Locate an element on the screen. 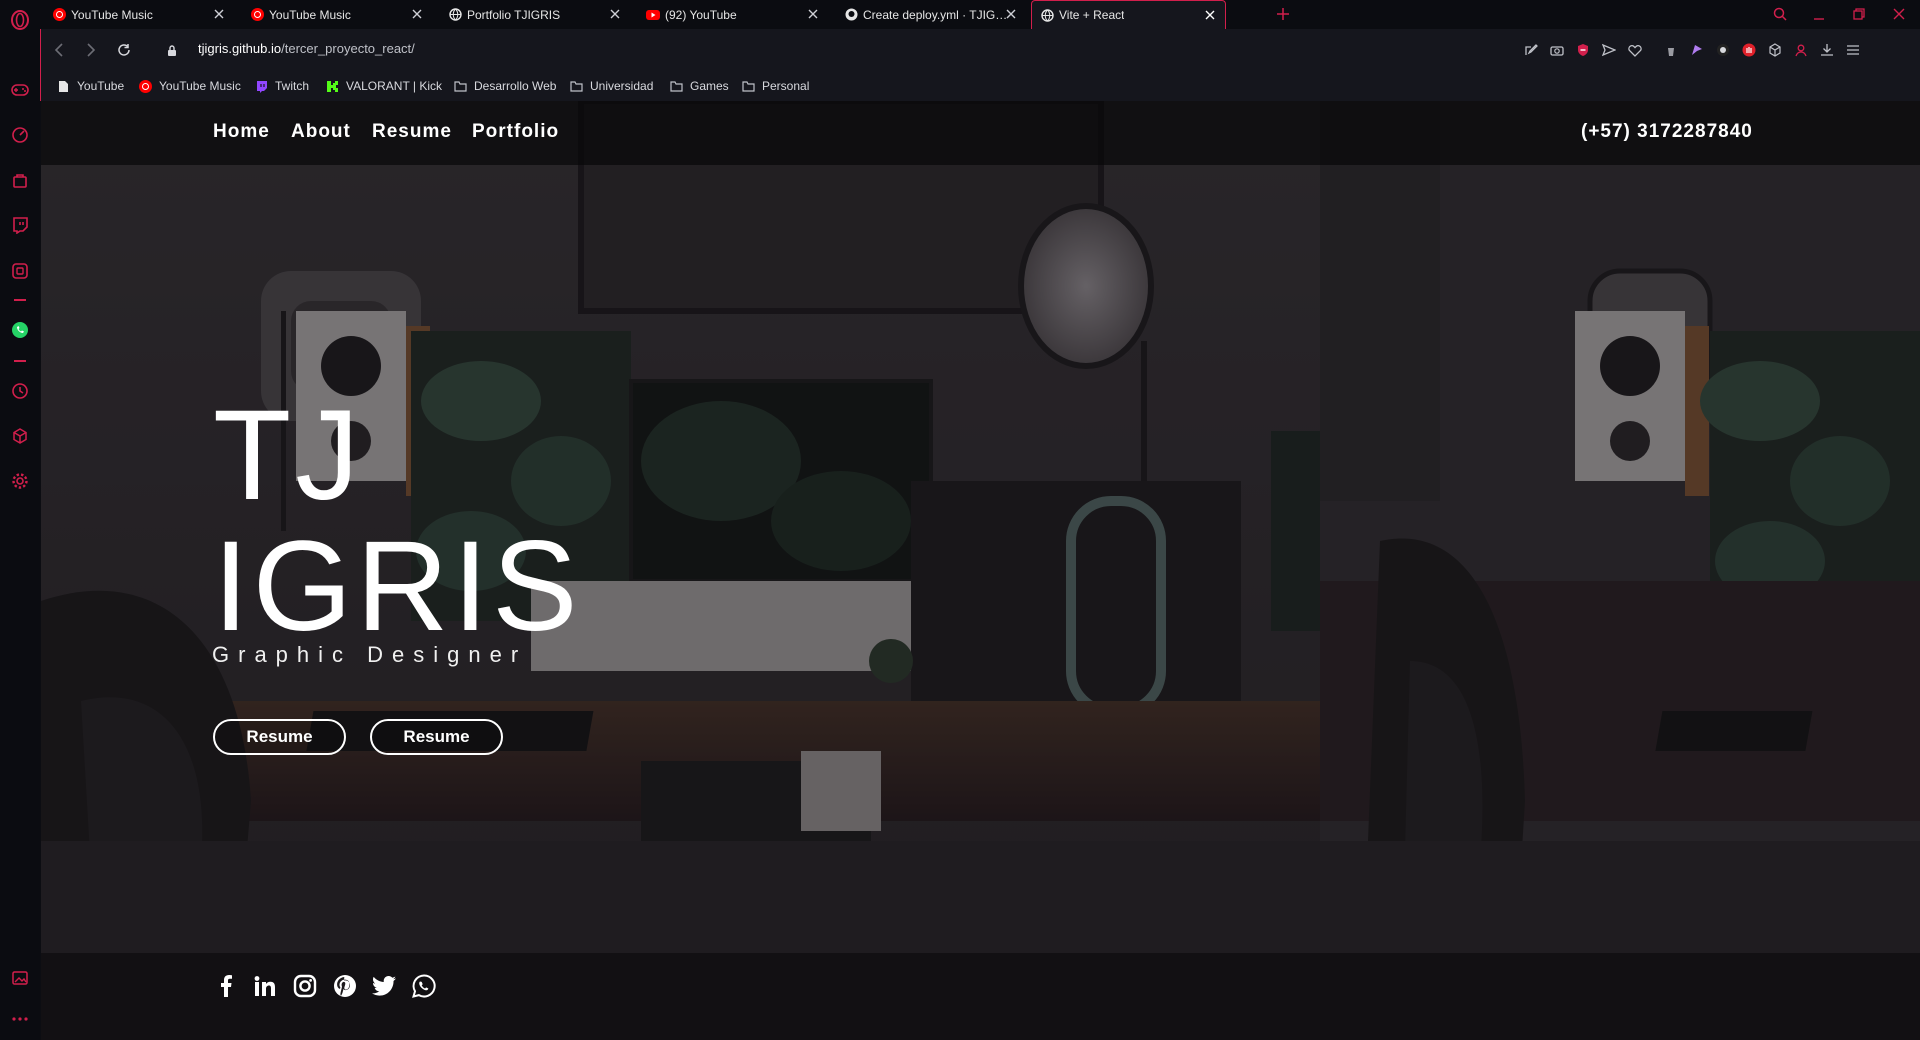 This screenshot has width=1920, height=1040. url-domain: tjigris.github.io is located at coordinates (240, 48).